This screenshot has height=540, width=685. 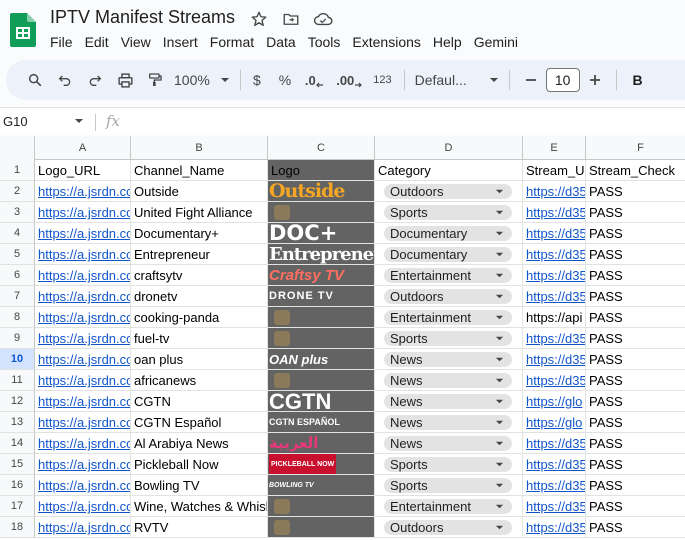 I want to click on cloud-status-icon, so click(x=323, y=19).